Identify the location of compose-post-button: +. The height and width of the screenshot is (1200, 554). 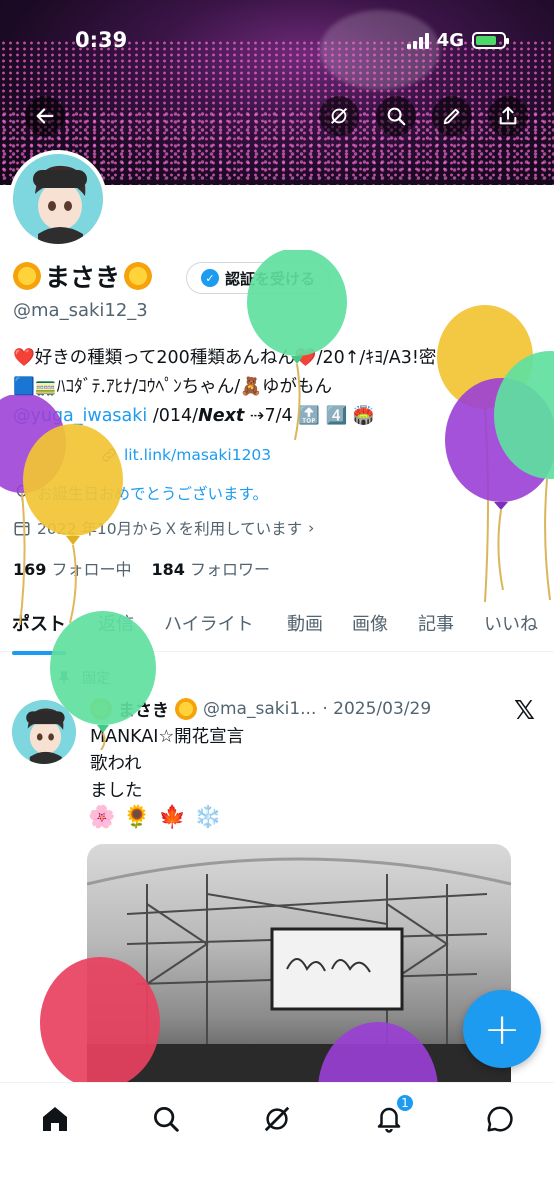
(502, 1029).